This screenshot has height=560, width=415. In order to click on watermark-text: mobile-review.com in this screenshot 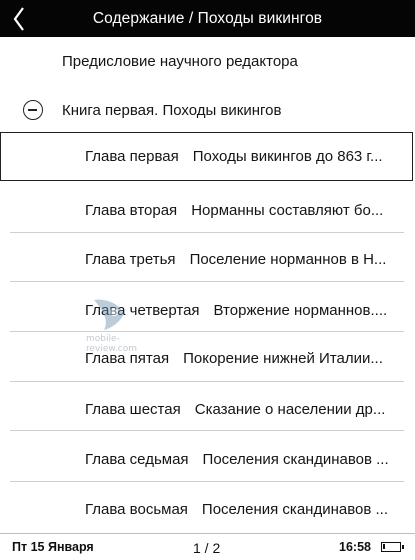, I will do `click(112, 344)`.